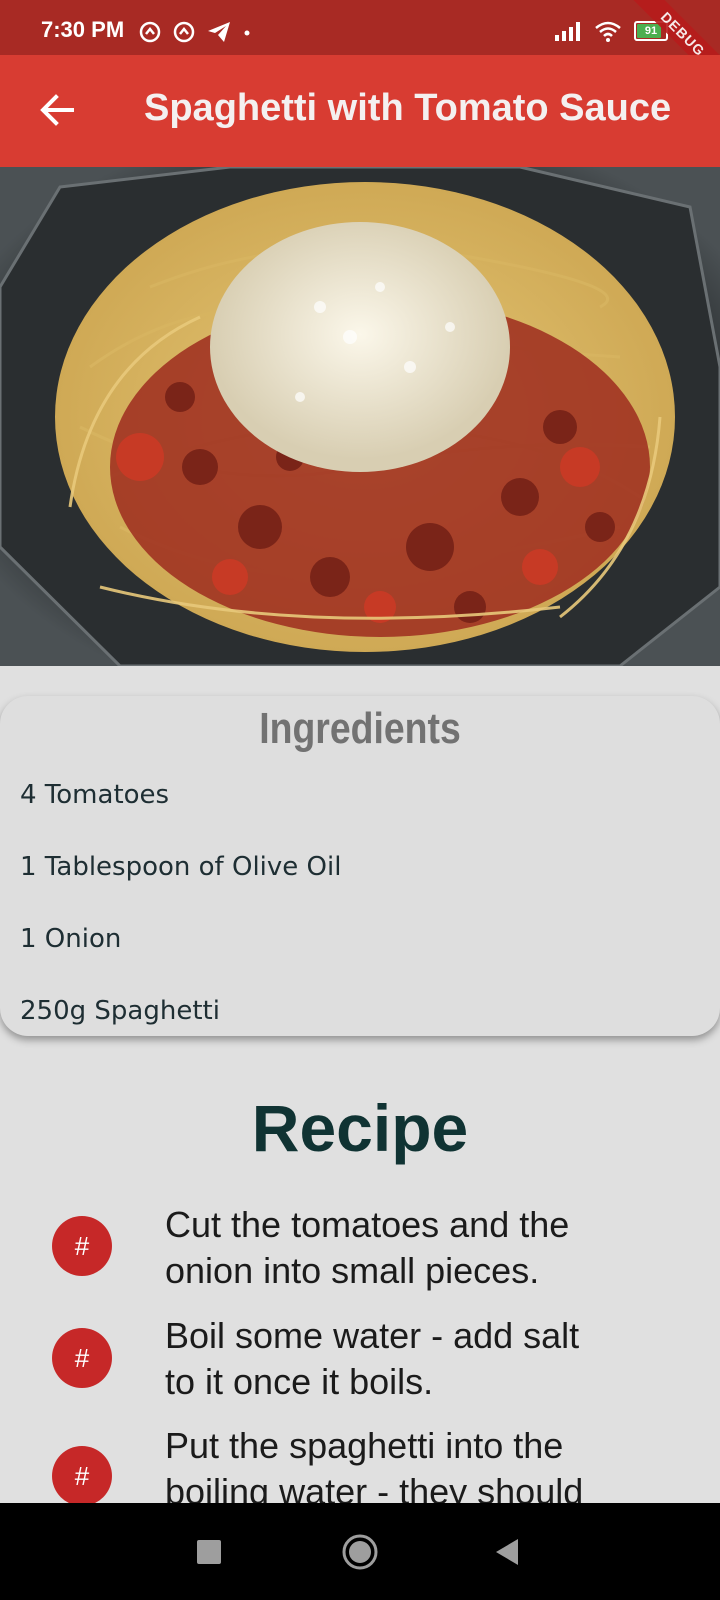 The image size is (720, 1600). Describe the element at coordinates (71, 939) in the screenshot. I see `ingredient-item: 1 Onion` at that location.